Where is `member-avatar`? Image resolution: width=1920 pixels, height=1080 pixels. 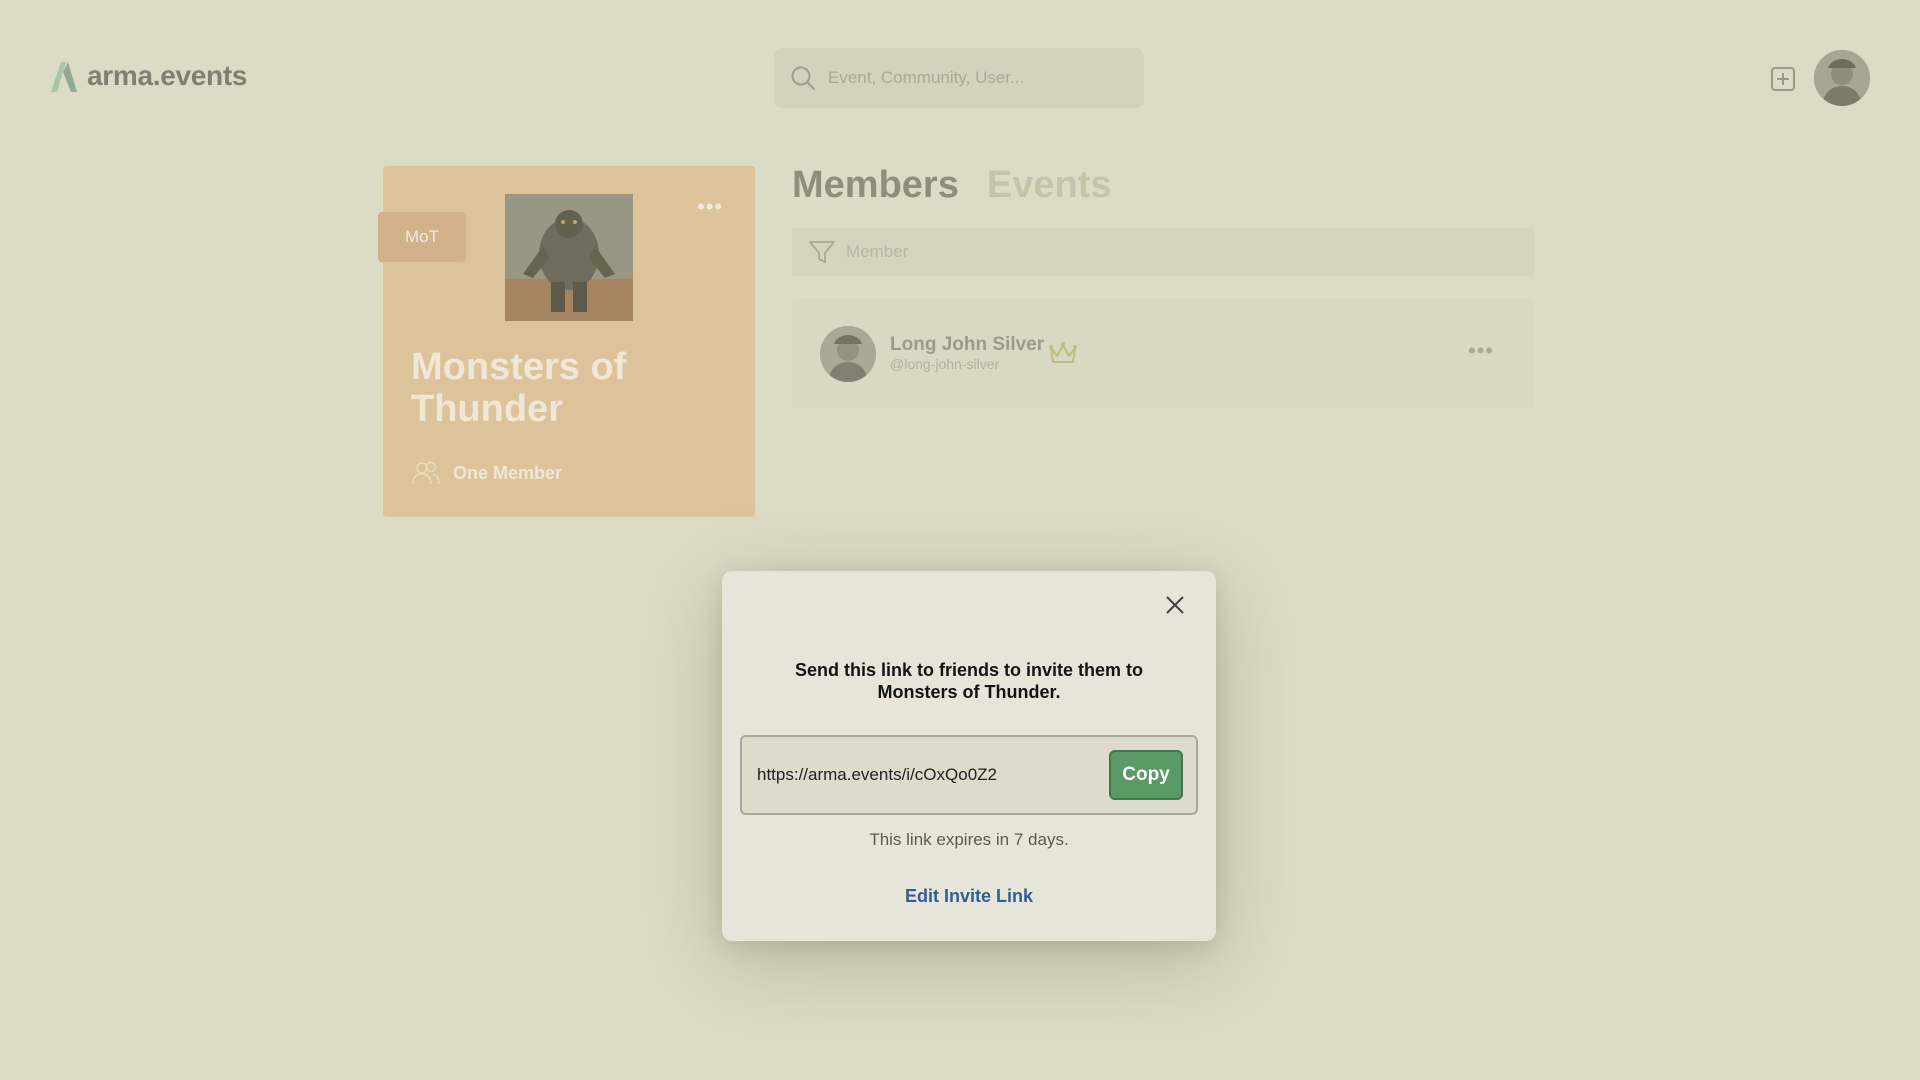
member-avatar is located at coordinates (848, 354).